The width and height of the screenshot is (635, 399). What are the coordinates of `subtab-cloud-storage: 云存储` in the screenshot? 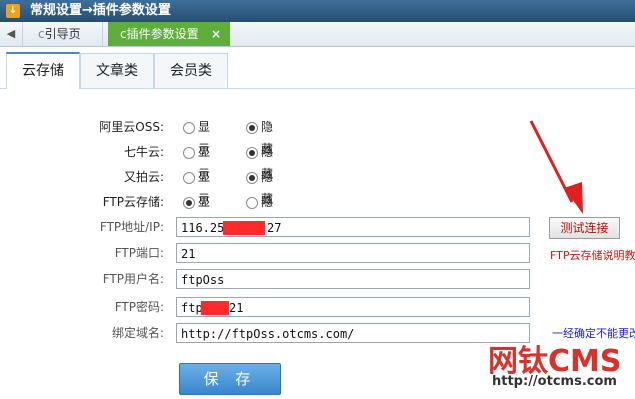 It's located at (43, 70).